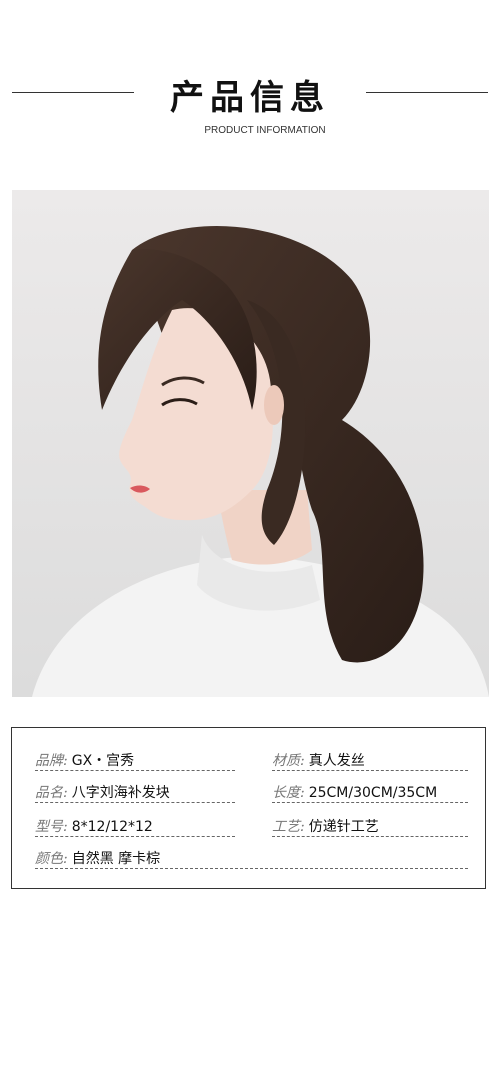 Image resolution: width=500 pixels, height=1067 pixels. Describe the element at coordinates (427, 92) in the screenshot. I see `title-rule-right` at that location.